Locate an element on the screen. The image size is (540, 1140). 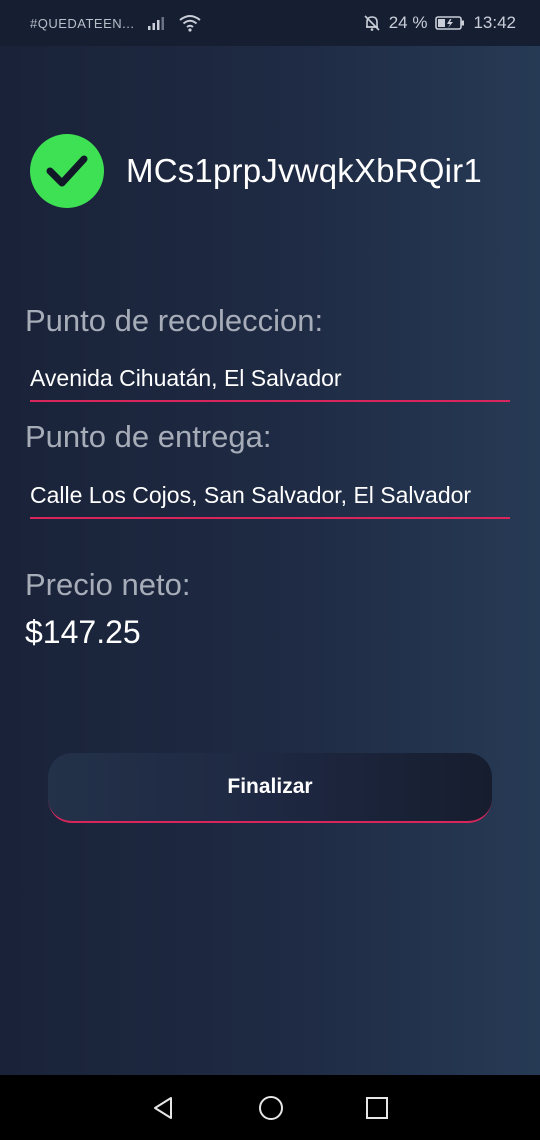
order-header: MCs1prpJvwqkXbRQir1 is located at coordinates (256, 171).